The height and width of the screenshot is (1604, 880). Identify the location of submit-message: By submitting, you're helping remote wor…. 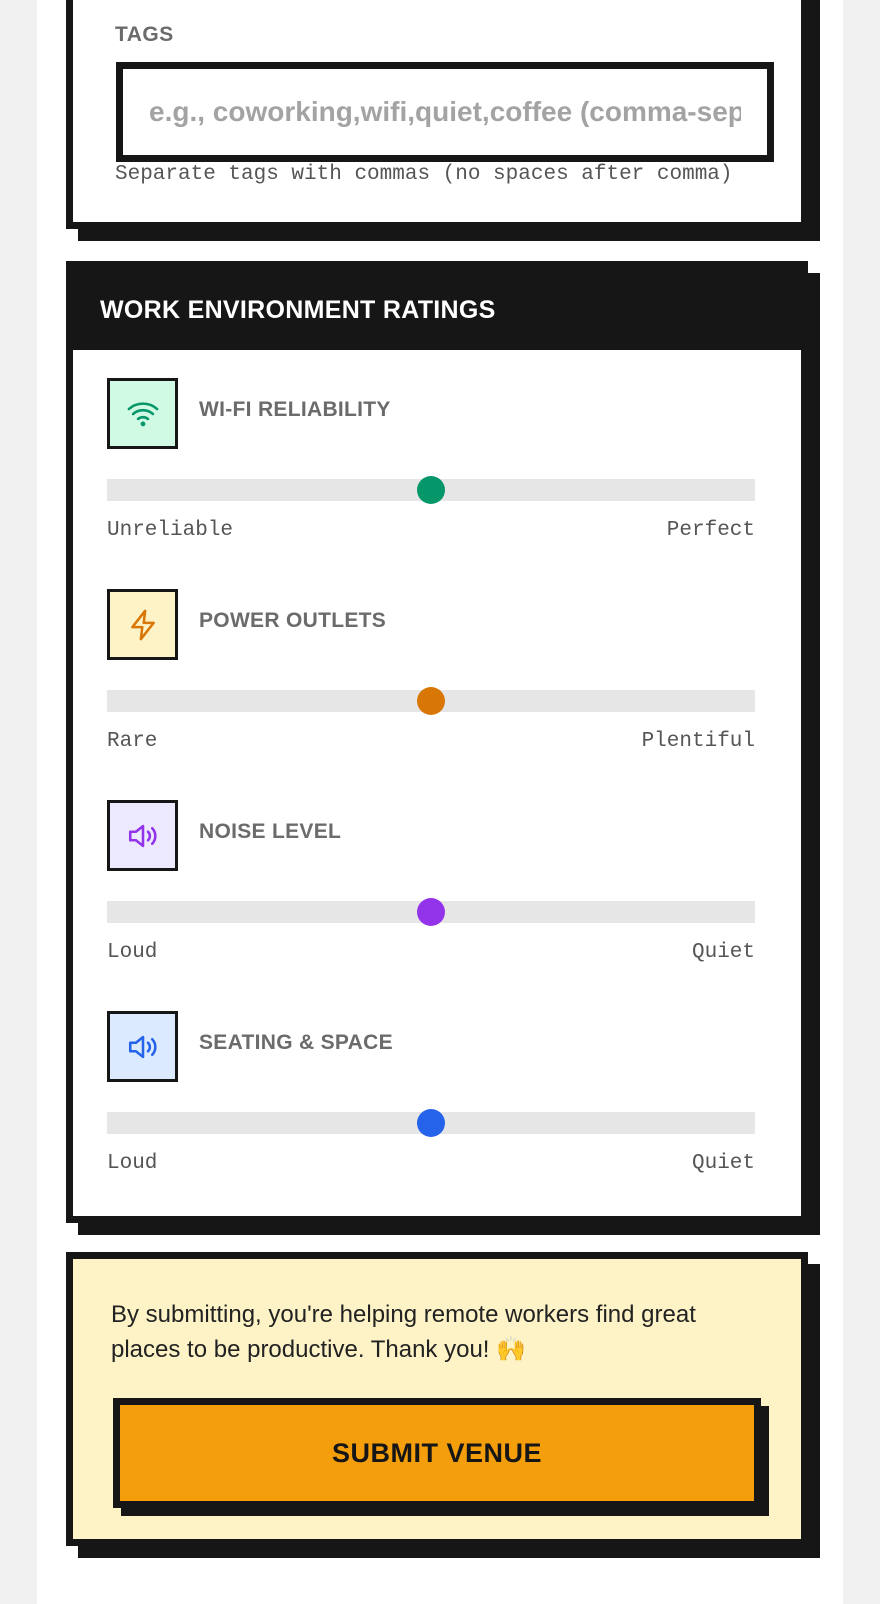
(403, 1332).